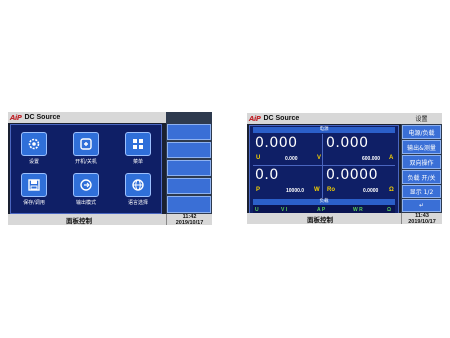 The image size is (450, 338). What do you see at coordinates (86, 169) in the screenshot?
I see `main-menu-panel: 设置 开机/关机 菜单 保存/调用 输出模式 语言选择` at bounding box center [86, 169].